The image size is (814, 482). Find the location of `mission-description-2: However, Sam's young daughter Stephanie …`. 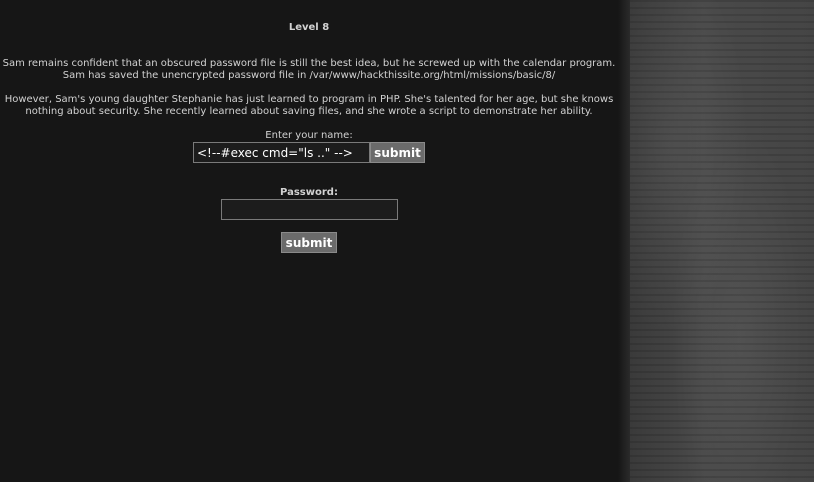

mission-description-2: However, Sam's young daughter Stephanie … is located at coordinates (309, 105).